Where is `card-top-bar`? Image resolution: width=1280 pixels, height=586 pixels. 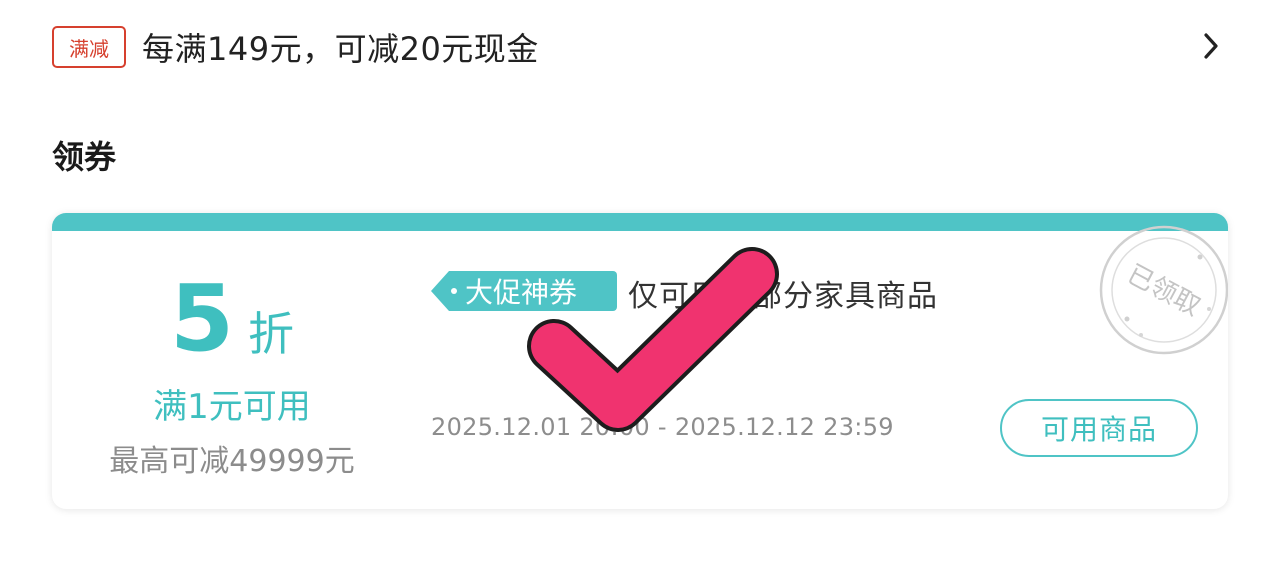 card-top-bar is located at coordinates (640, 222).